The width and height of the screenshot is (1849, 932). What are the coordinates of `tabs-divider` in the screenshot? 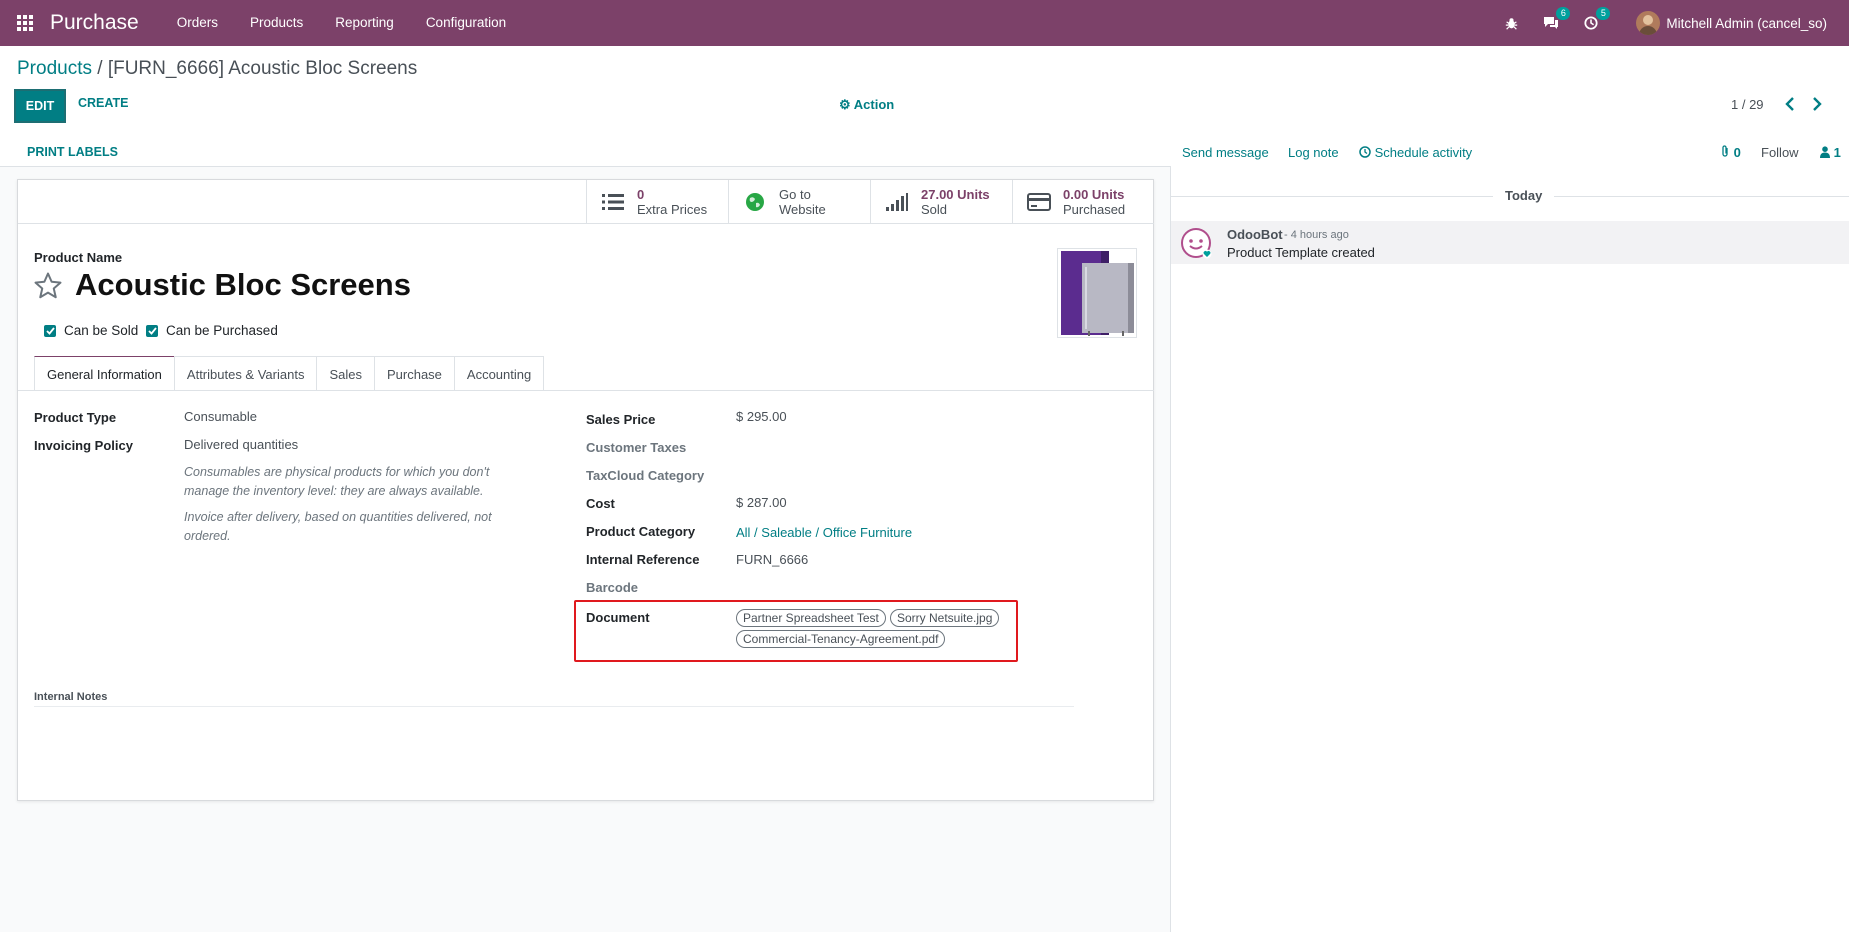 It's located at (586, 390).